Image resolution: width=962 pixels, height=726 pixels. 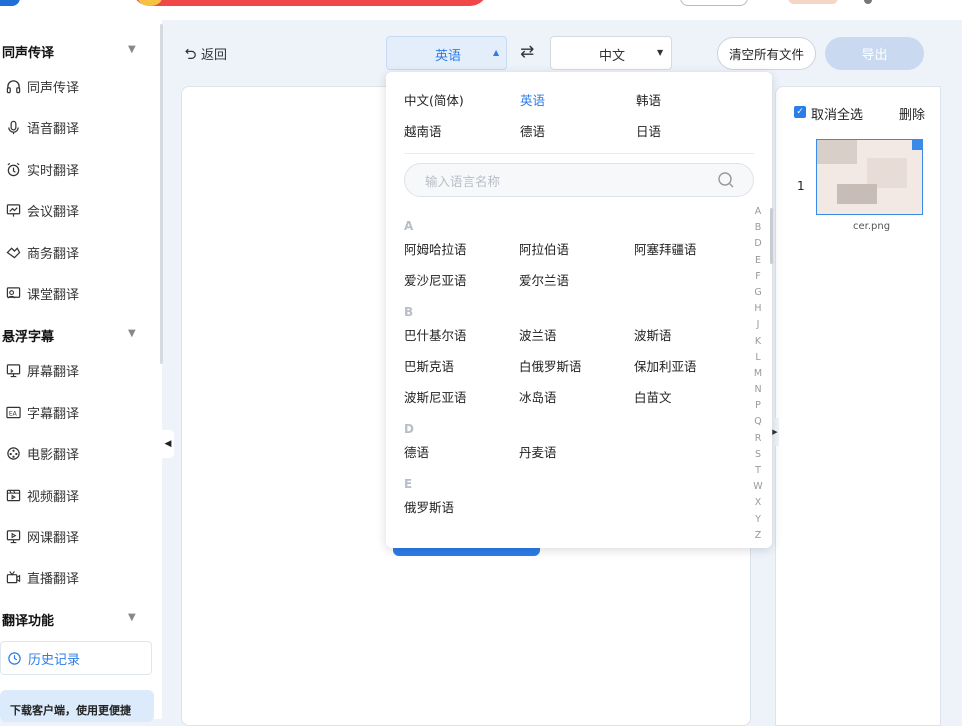 What do you see at coordinates (42, 370) in the screenshot?
I see `sidebar-item-screen: 屏幕翻译` at bounding box center [42, 370].